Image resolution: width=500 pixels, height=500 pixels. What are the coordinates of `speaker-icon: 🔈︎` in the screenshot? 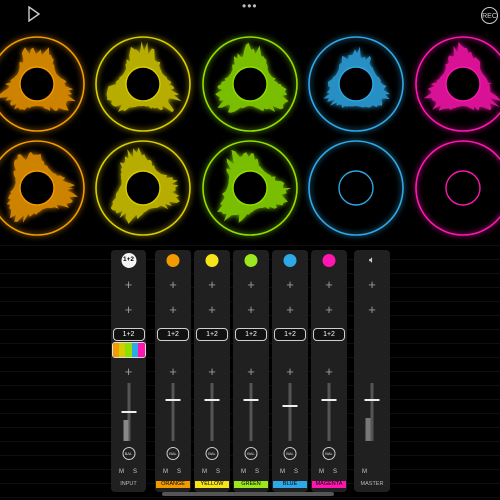 It's located at (372, 260).